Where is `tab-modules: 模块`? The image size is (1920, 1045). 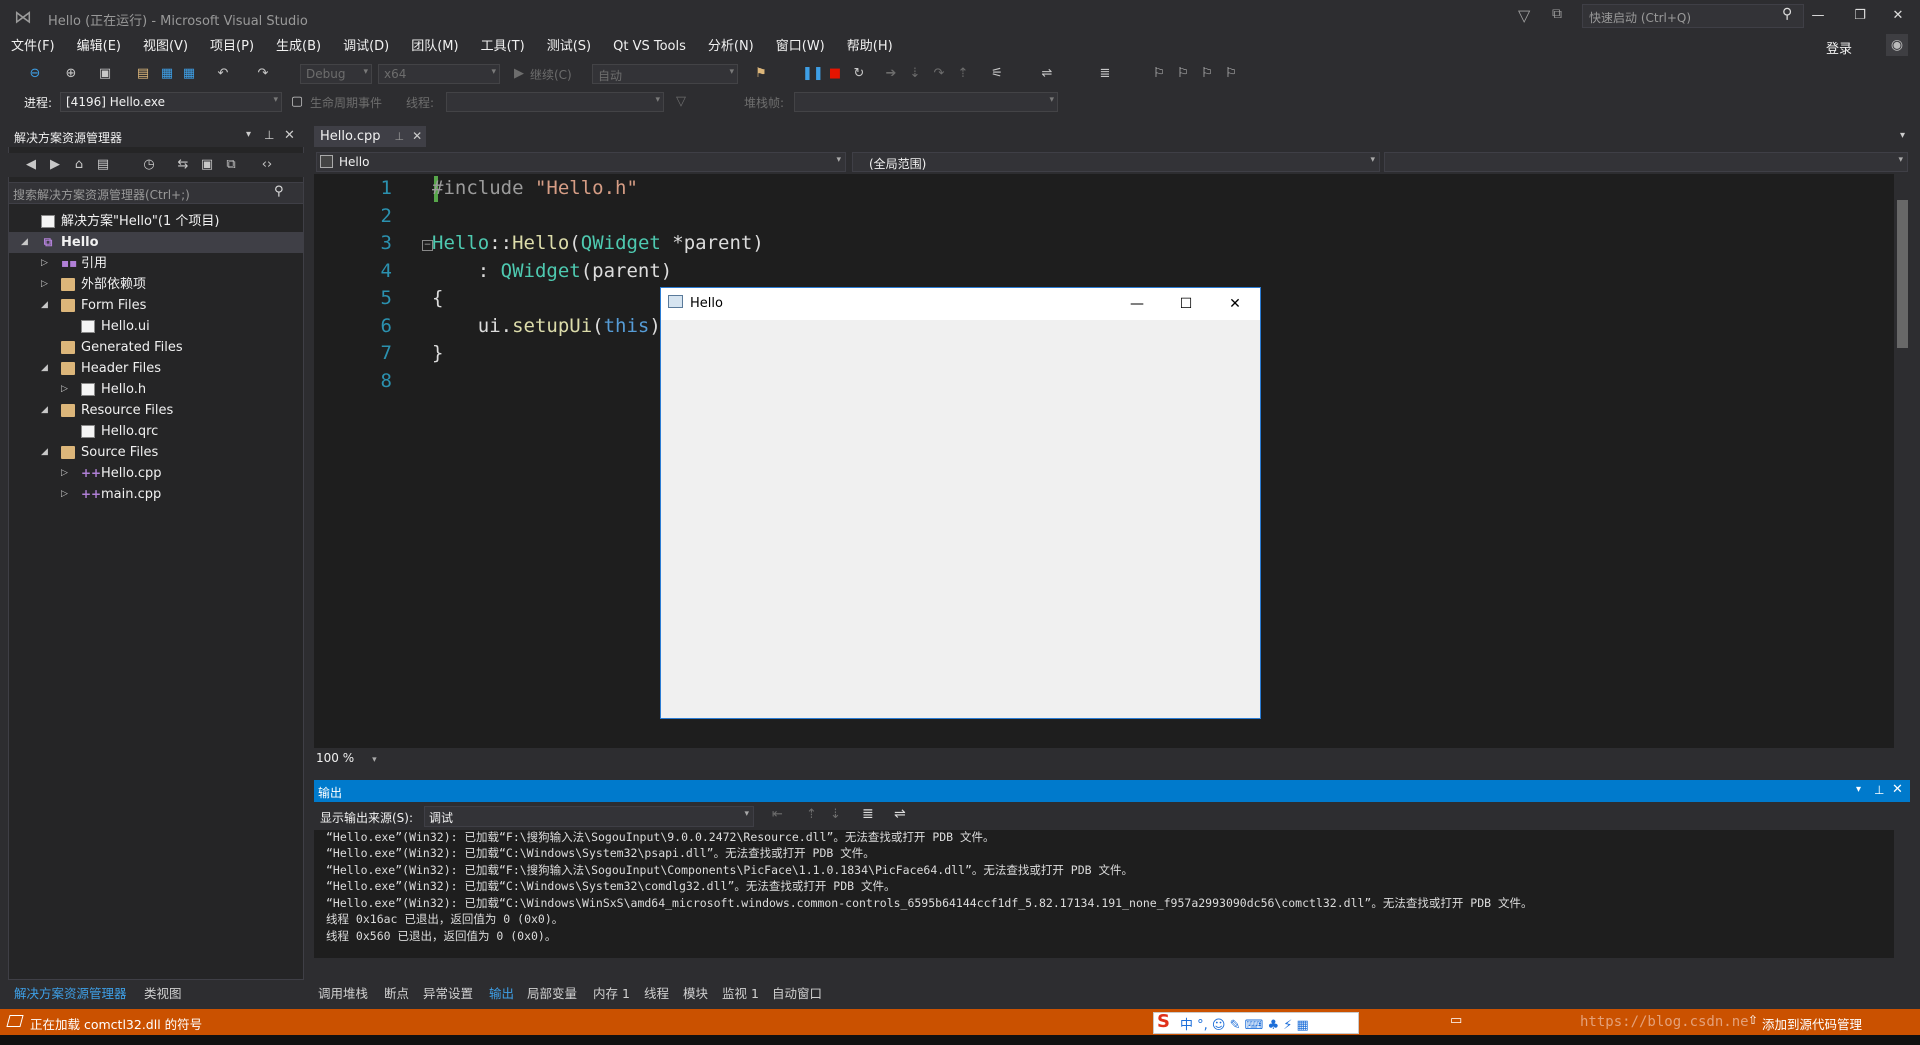
tab-modules: 模块 is located at coordinates (695, 992).